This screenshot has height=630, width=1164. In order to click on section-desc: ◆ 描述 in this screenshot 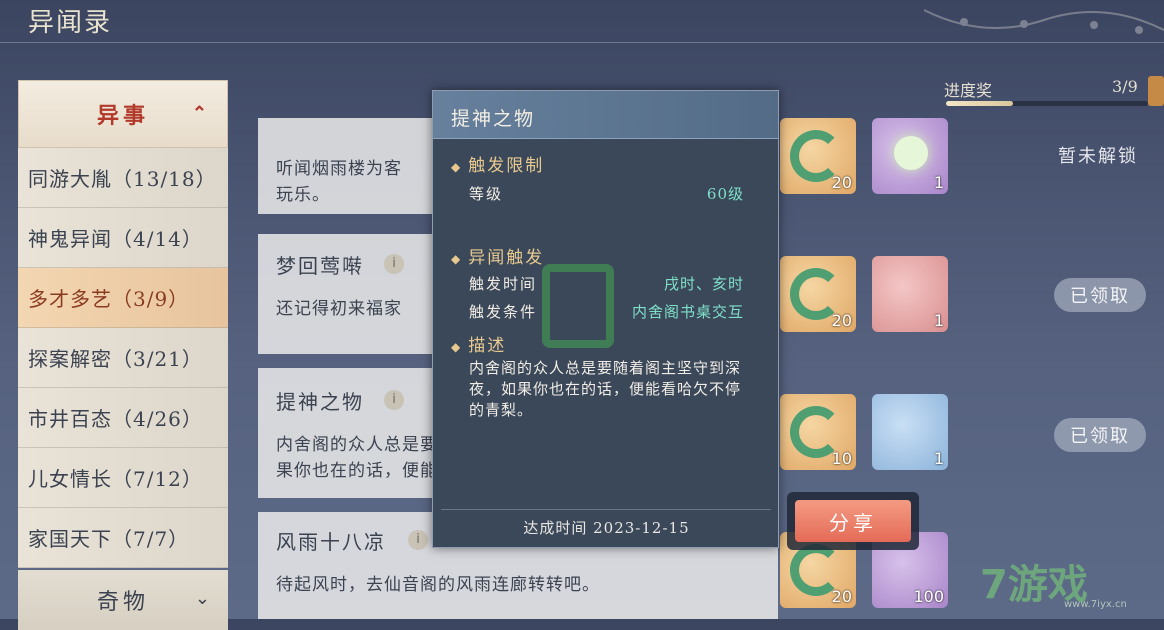, I will do `click(478, 343)`.